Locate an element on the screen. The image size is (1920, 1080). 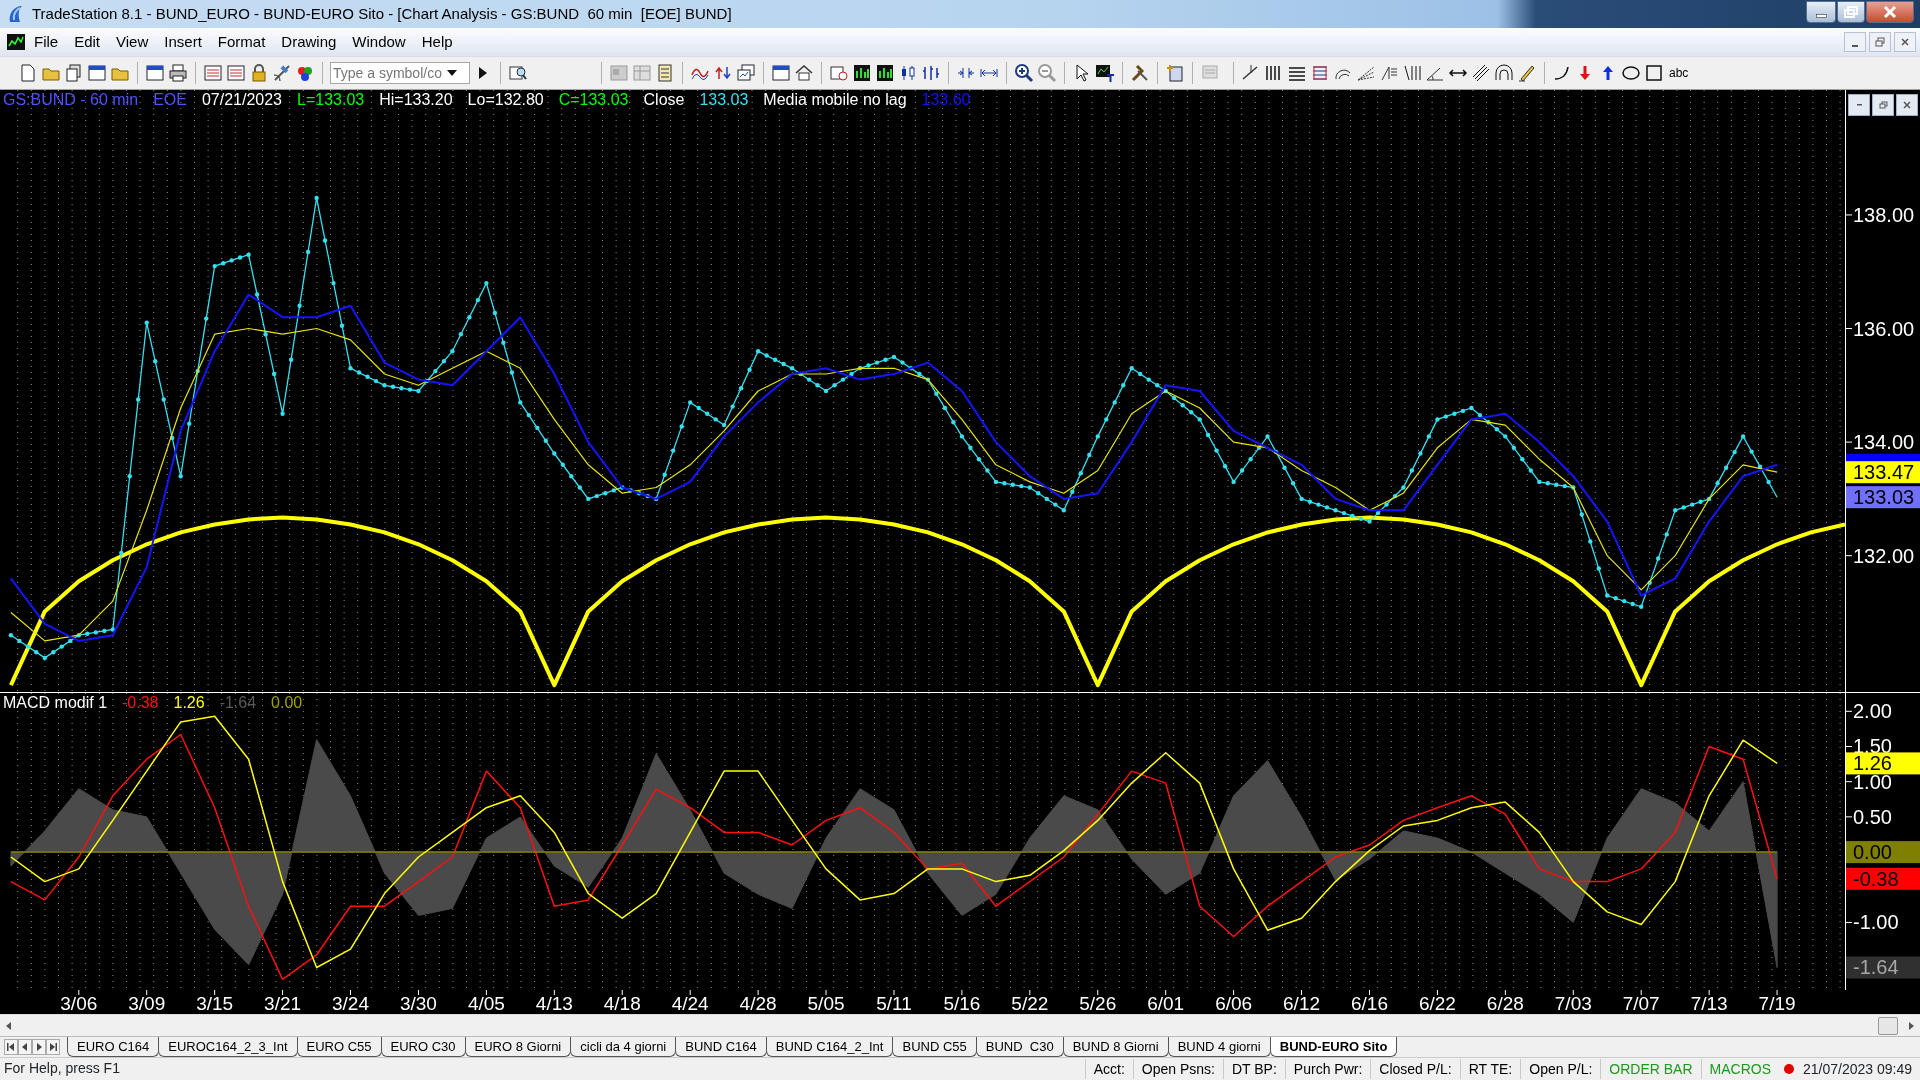
value-label: -1.64 is located at coordinates (1876, 967).